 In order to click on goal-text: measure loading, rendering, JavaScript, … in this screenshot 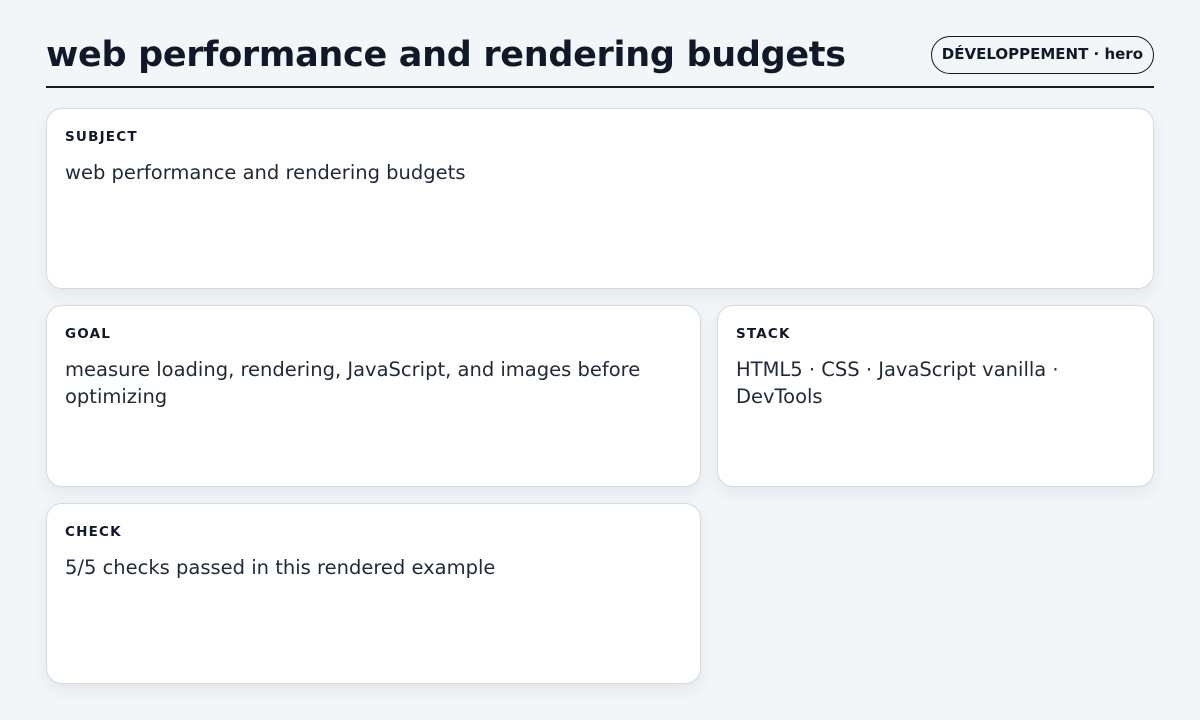, I will do `click(353, 383)`.